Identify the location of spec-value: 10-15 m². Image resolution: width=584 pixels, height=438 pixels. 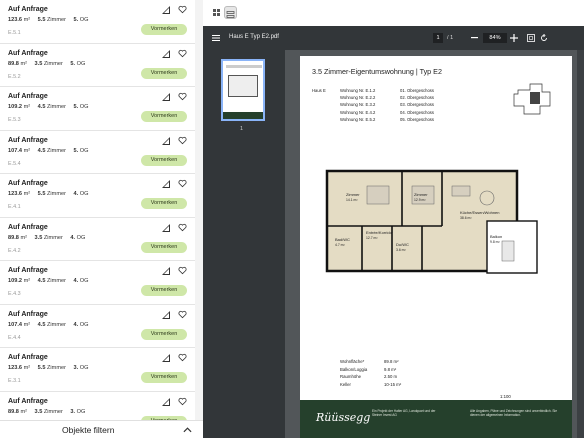
(393, 384).